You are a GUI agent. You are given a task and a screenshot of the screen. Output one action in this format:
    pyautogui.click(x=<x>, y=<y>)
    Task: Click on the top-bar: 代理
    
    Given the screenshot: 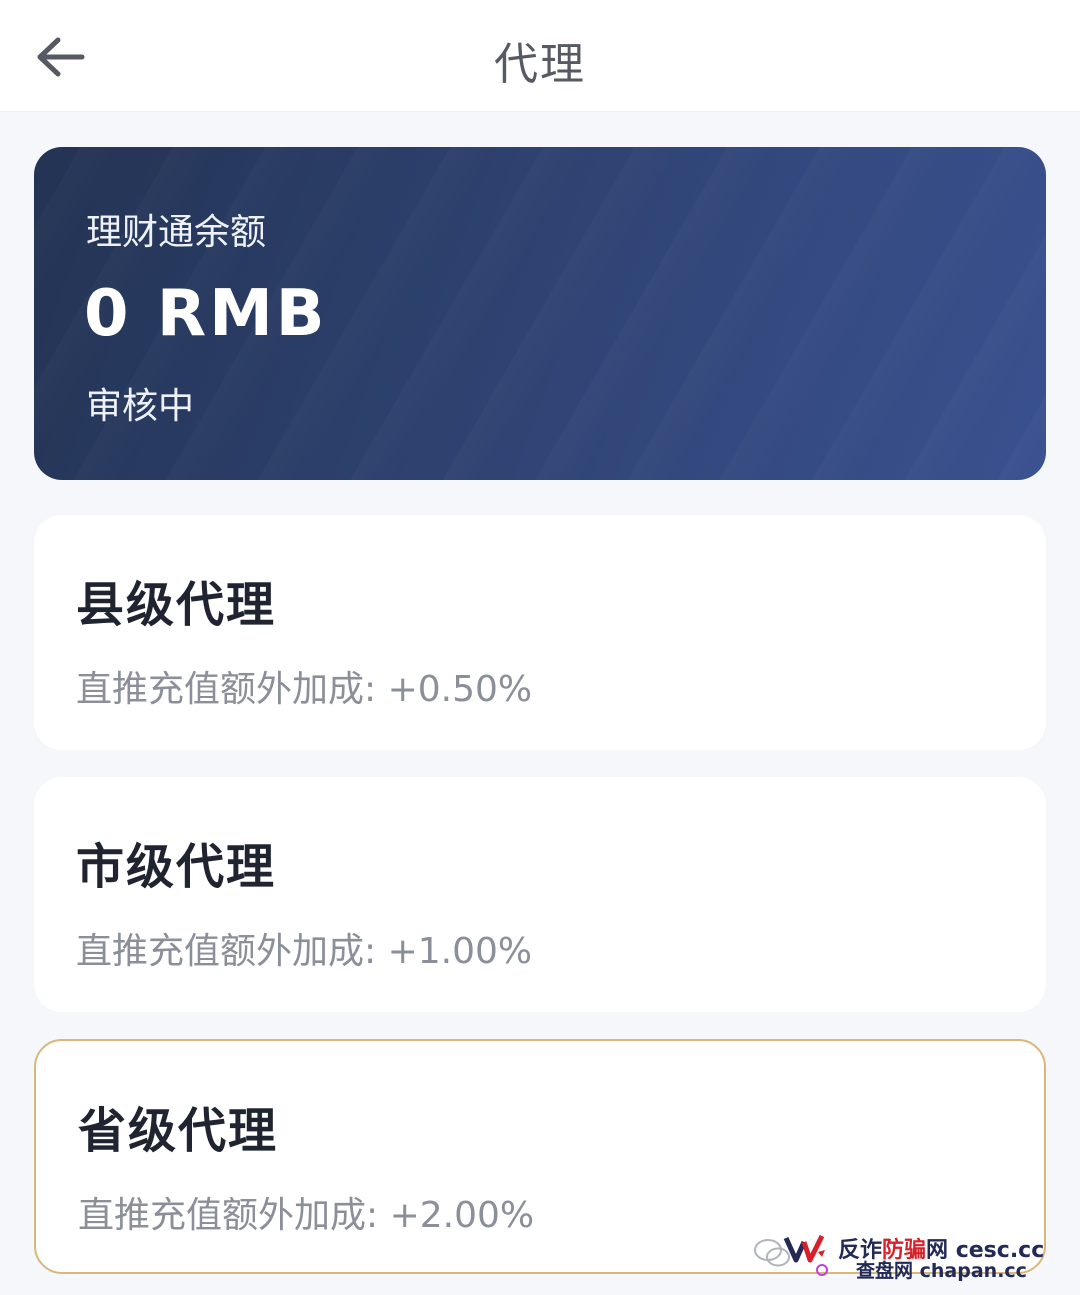 What is the action you would take?
    pyautogui.click(x=540, y=56)
    